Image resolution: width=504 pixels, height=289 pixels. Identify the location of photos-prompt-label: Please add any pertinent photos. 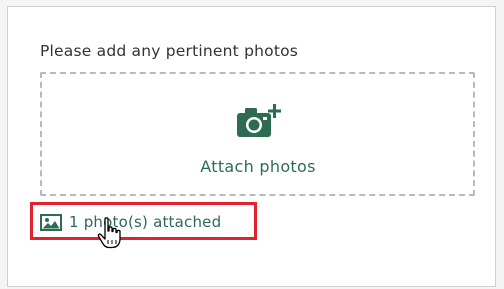
(169, 51).